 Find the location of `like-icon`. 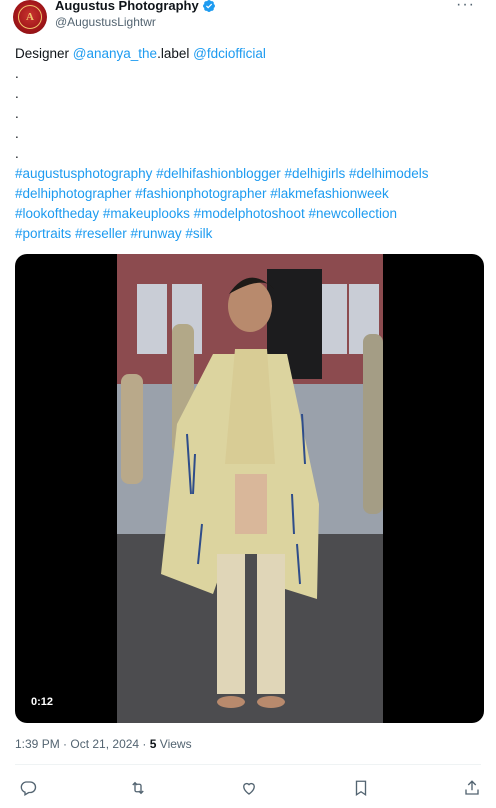

like-icon is located at coordinates (249, 788).